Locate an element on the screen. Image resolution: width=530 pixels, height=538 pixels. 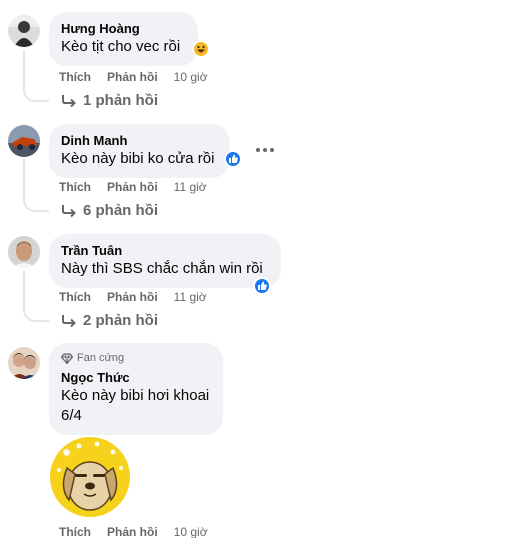
badge-label: Fan cứng is located at coordinates (101, 358).